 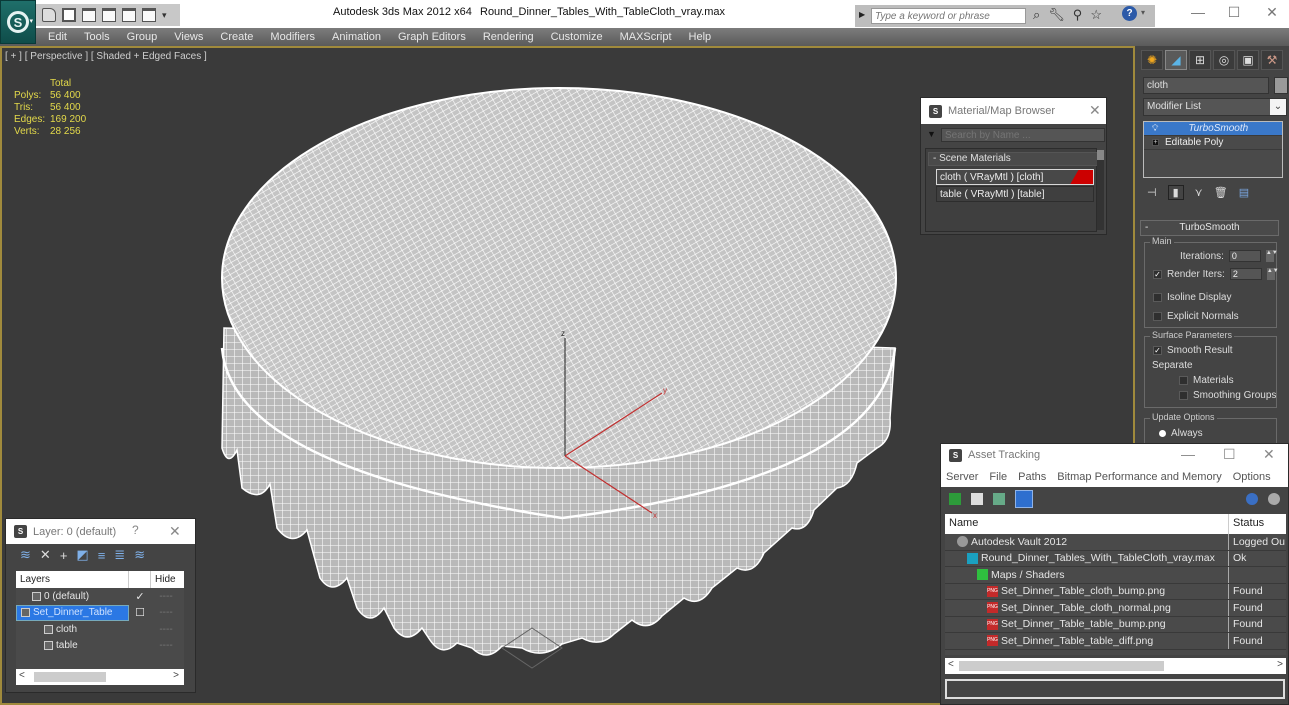 What do you see at coordinates (999, 499) in the screenshot?
I see `thumbnail-view-icon` at bounding box center [999, 499].